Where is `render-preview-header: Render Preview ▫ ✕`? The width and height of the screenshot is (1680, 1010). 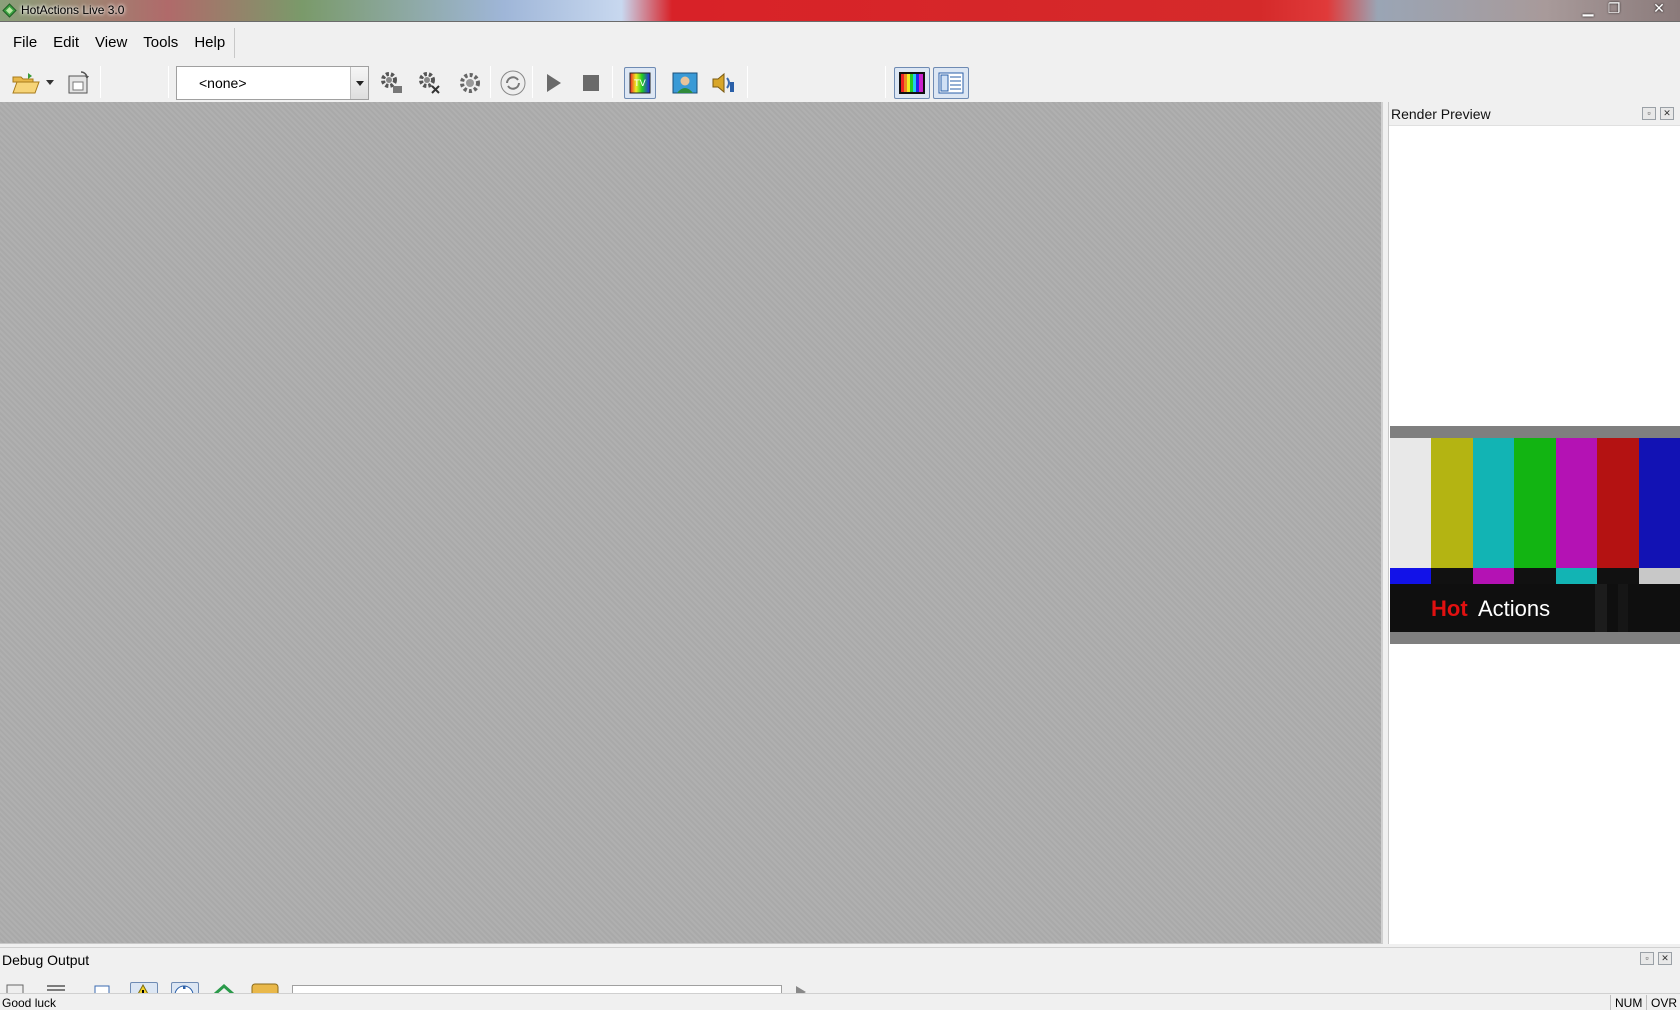 render-preview-header: Render Preview ▫ ✕ is located at coordinates (1534, 114).